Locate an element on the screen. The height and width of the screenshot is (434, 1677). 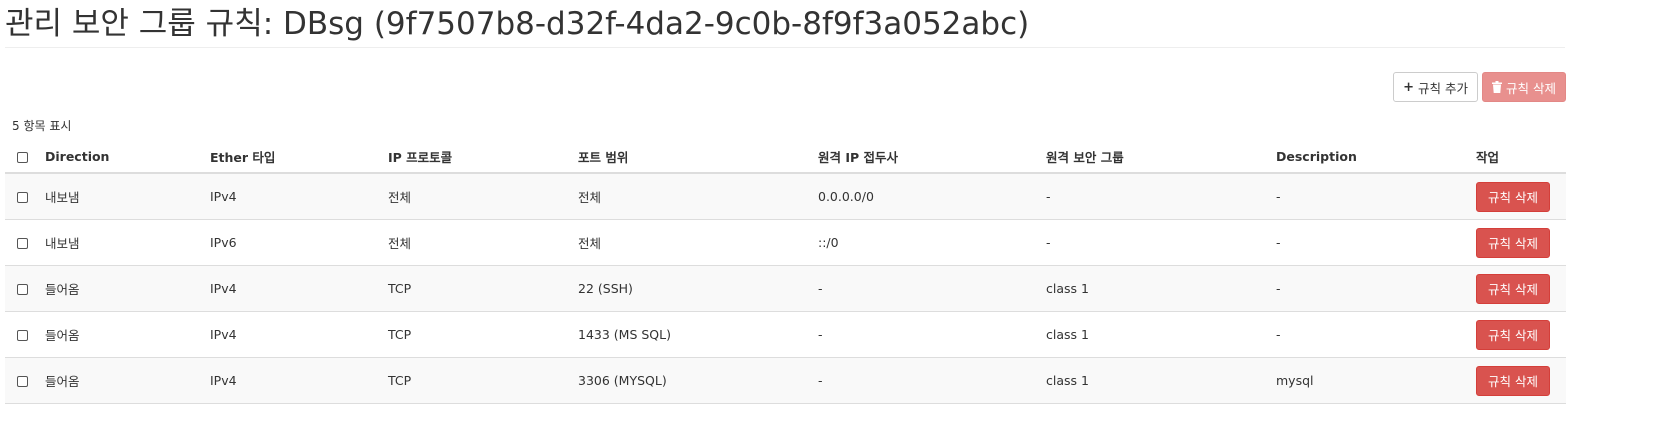
title-divider is located at coordinates (785, 47).